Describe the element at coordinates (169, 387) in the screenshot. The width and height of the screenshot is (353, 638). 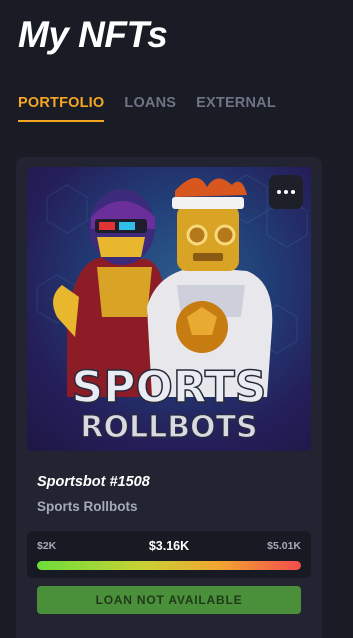
I see `artwork-title-line1: SPORTS` at that location.